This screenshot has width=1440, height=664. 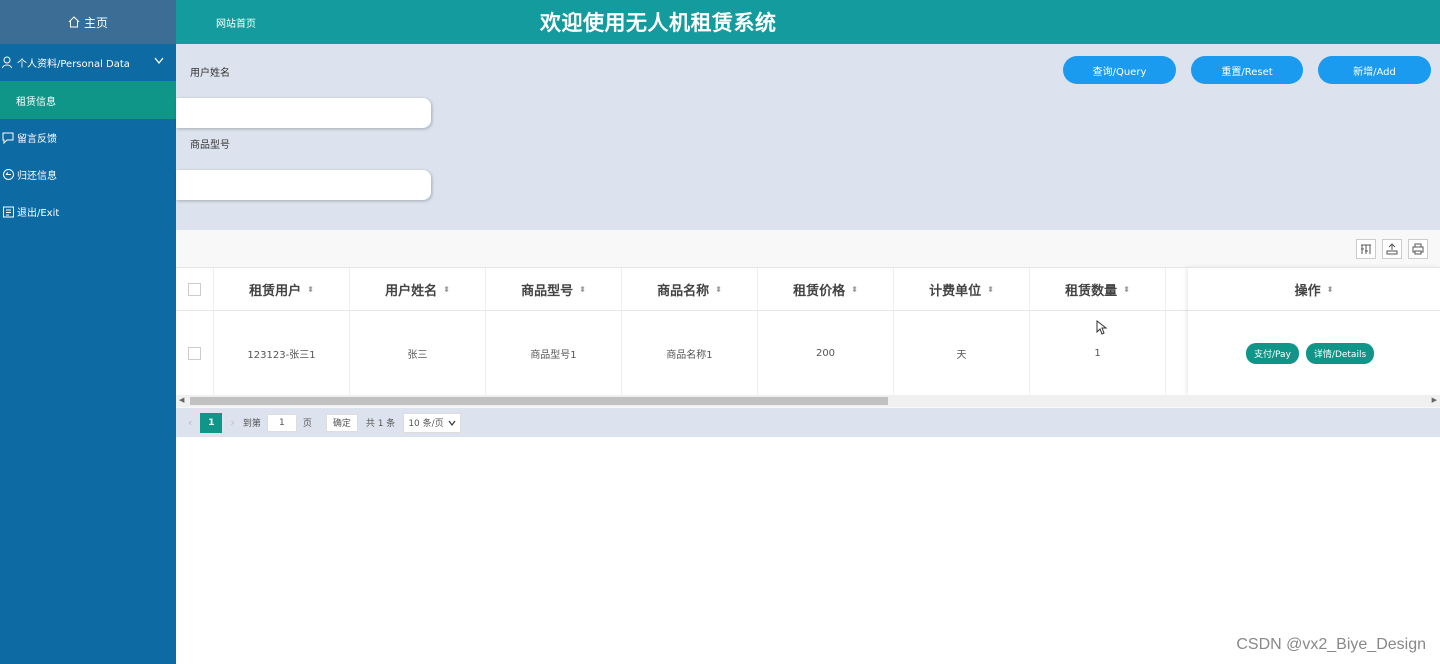 I want to click on ops-cell: 支付/Pay 详情/Details, so click(x=1314, y=353).